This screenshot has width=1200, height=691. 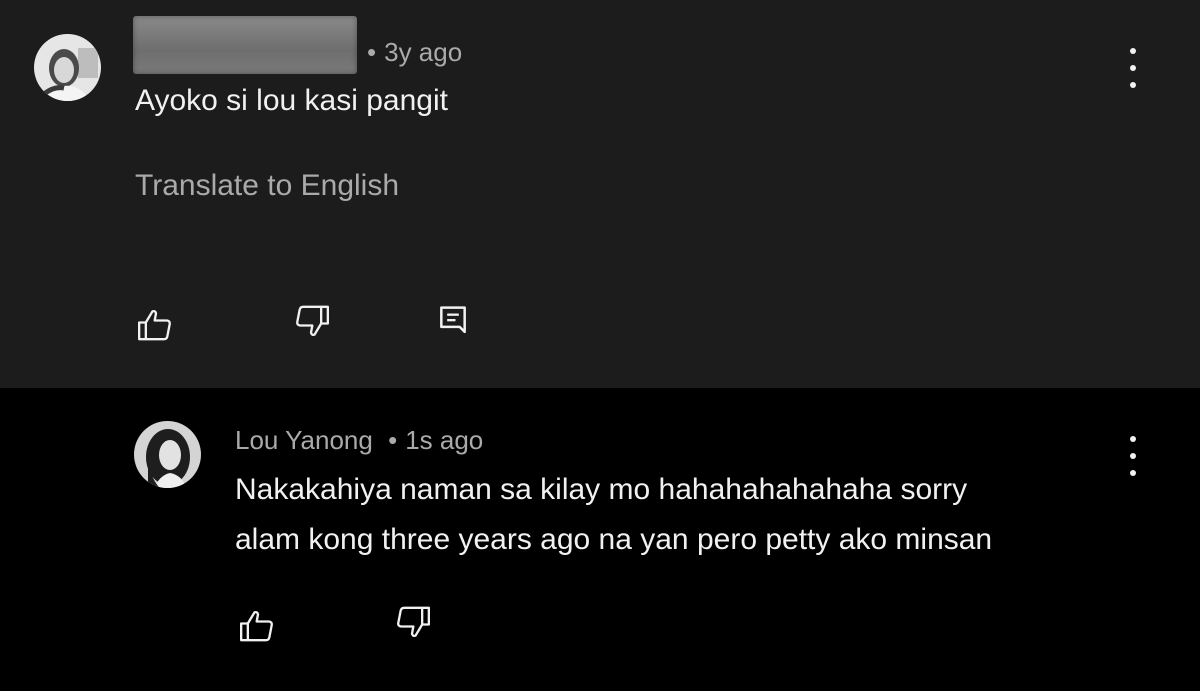 I want to click on reply-like-button, so click(x=257, y=626).